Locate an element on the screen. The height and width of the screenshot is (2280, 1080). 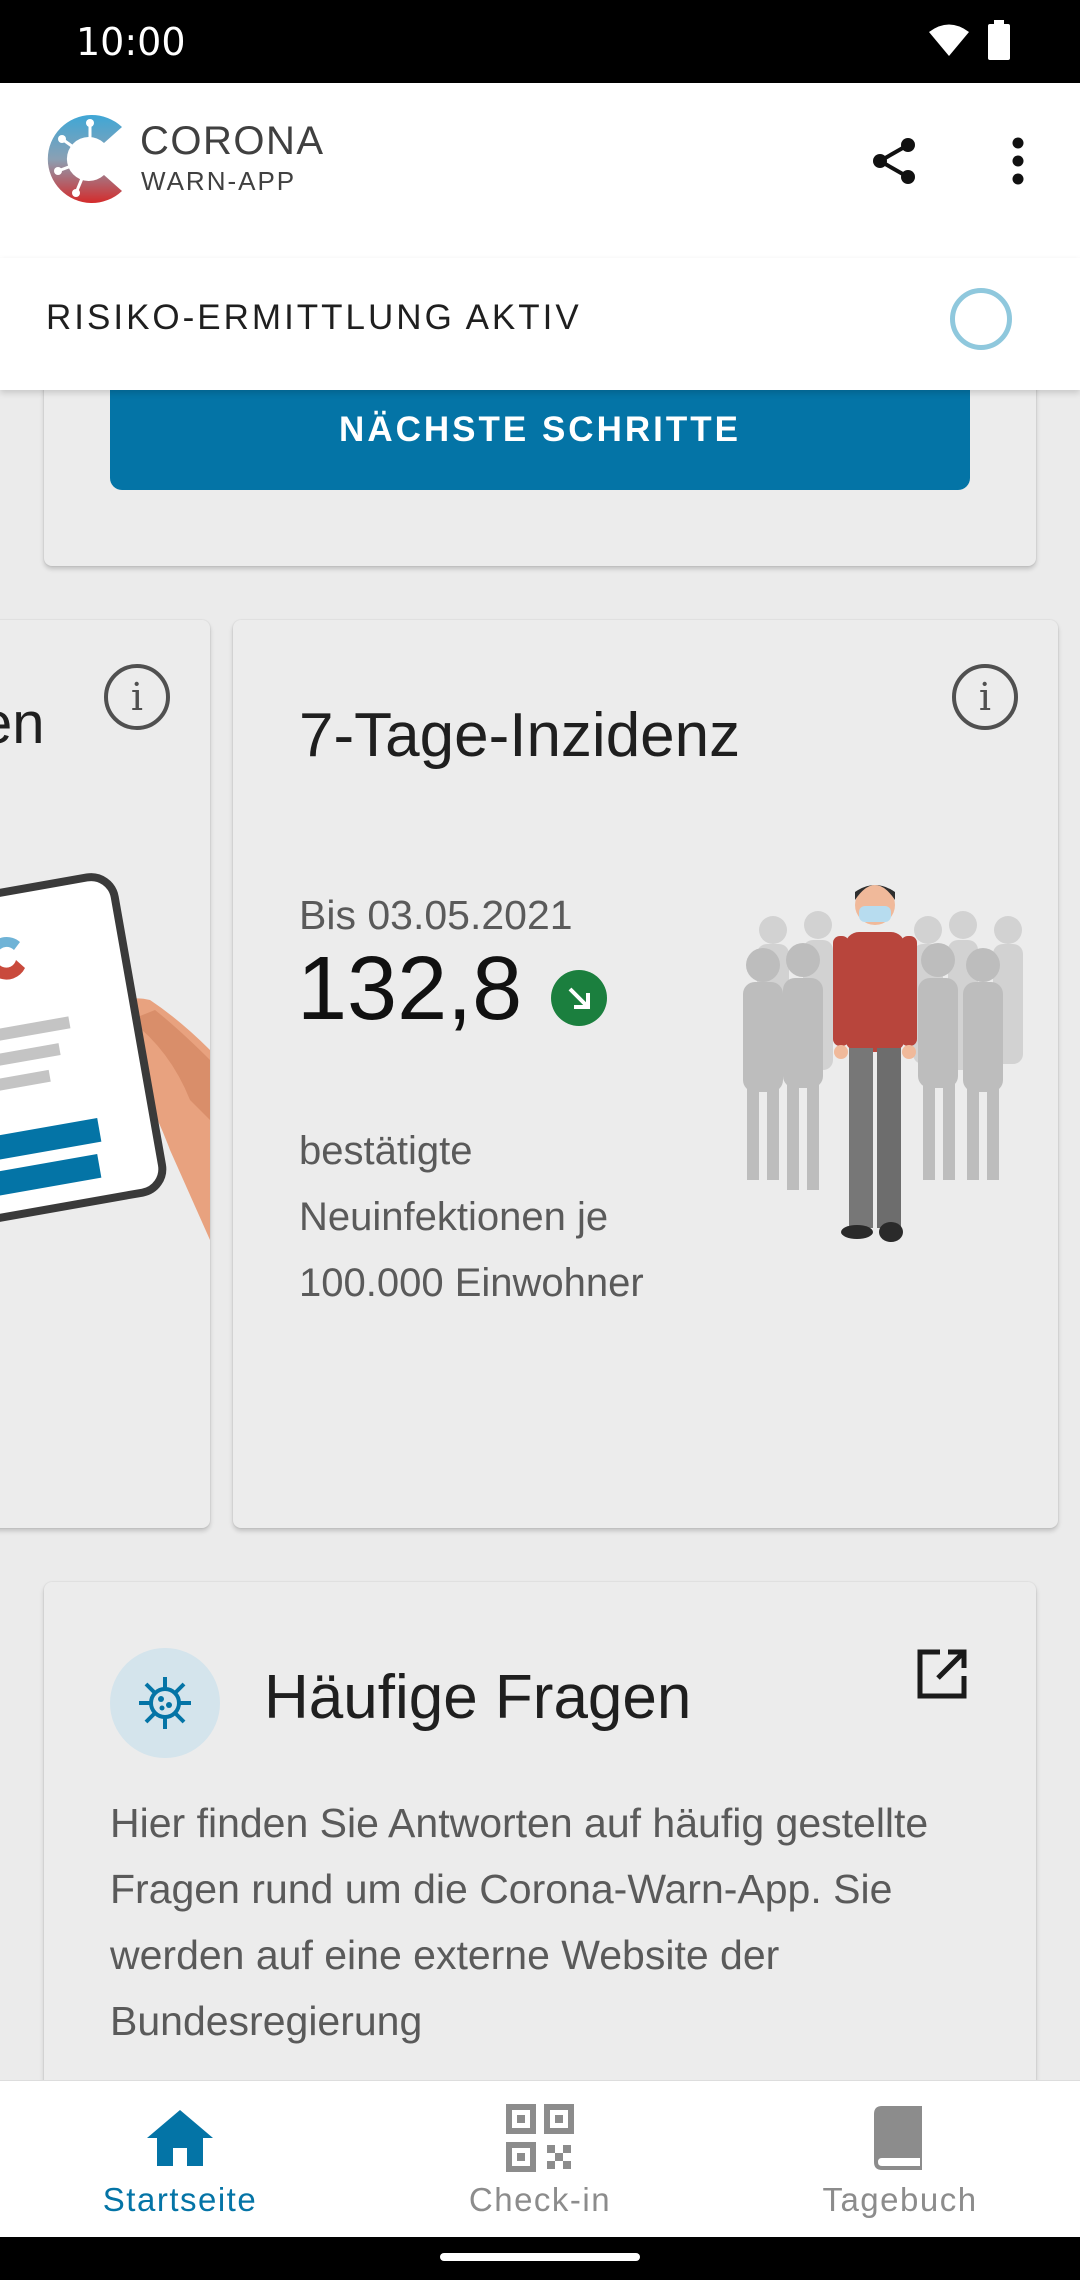
progress-spinner-icon is located at coordinates (981, 319).